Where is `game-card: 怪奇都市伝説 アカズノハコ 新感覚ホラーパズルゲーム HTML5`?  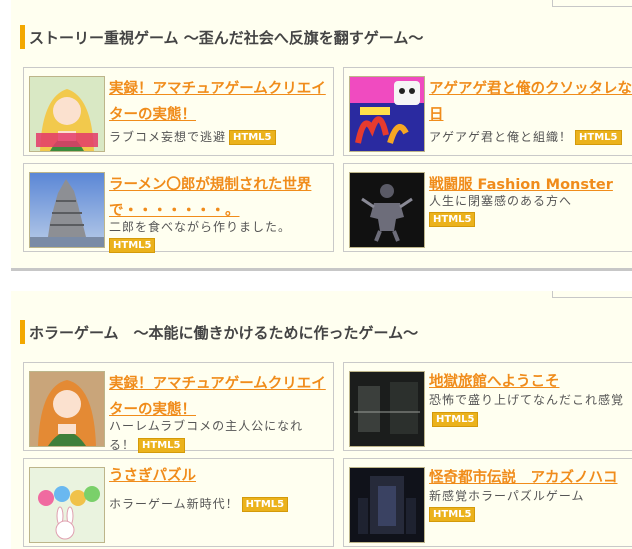
game-card: 怪奇都市伝説 アカズノハコ 新感覚ホラーパズルゲーム HTML5 is located at coordinates (487, 502).